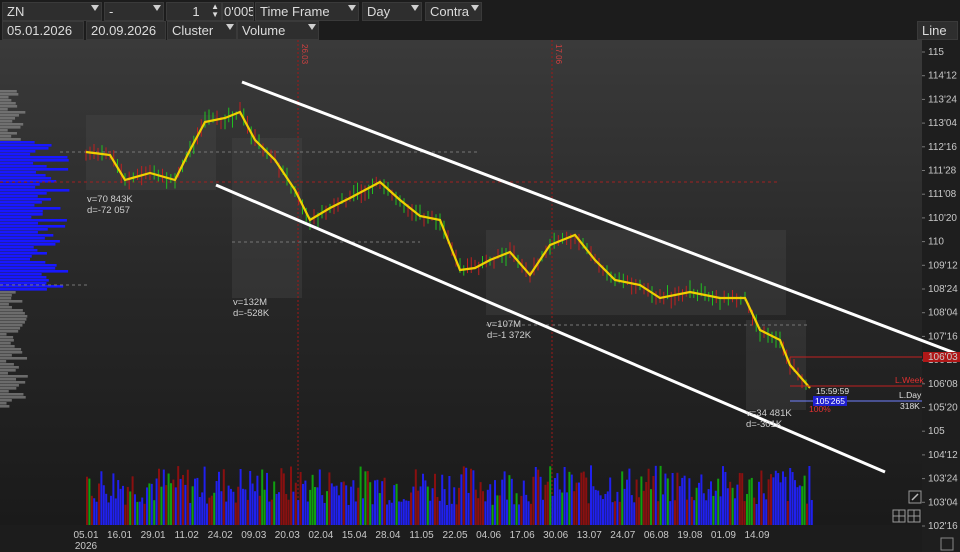  Describe the element at coordinates (134, 11) in the screenshot. I see `period-mode-select: -` at that location.